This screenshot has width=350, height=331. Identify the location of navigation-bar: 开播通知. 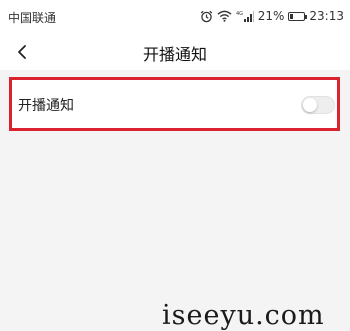
(175, 52).